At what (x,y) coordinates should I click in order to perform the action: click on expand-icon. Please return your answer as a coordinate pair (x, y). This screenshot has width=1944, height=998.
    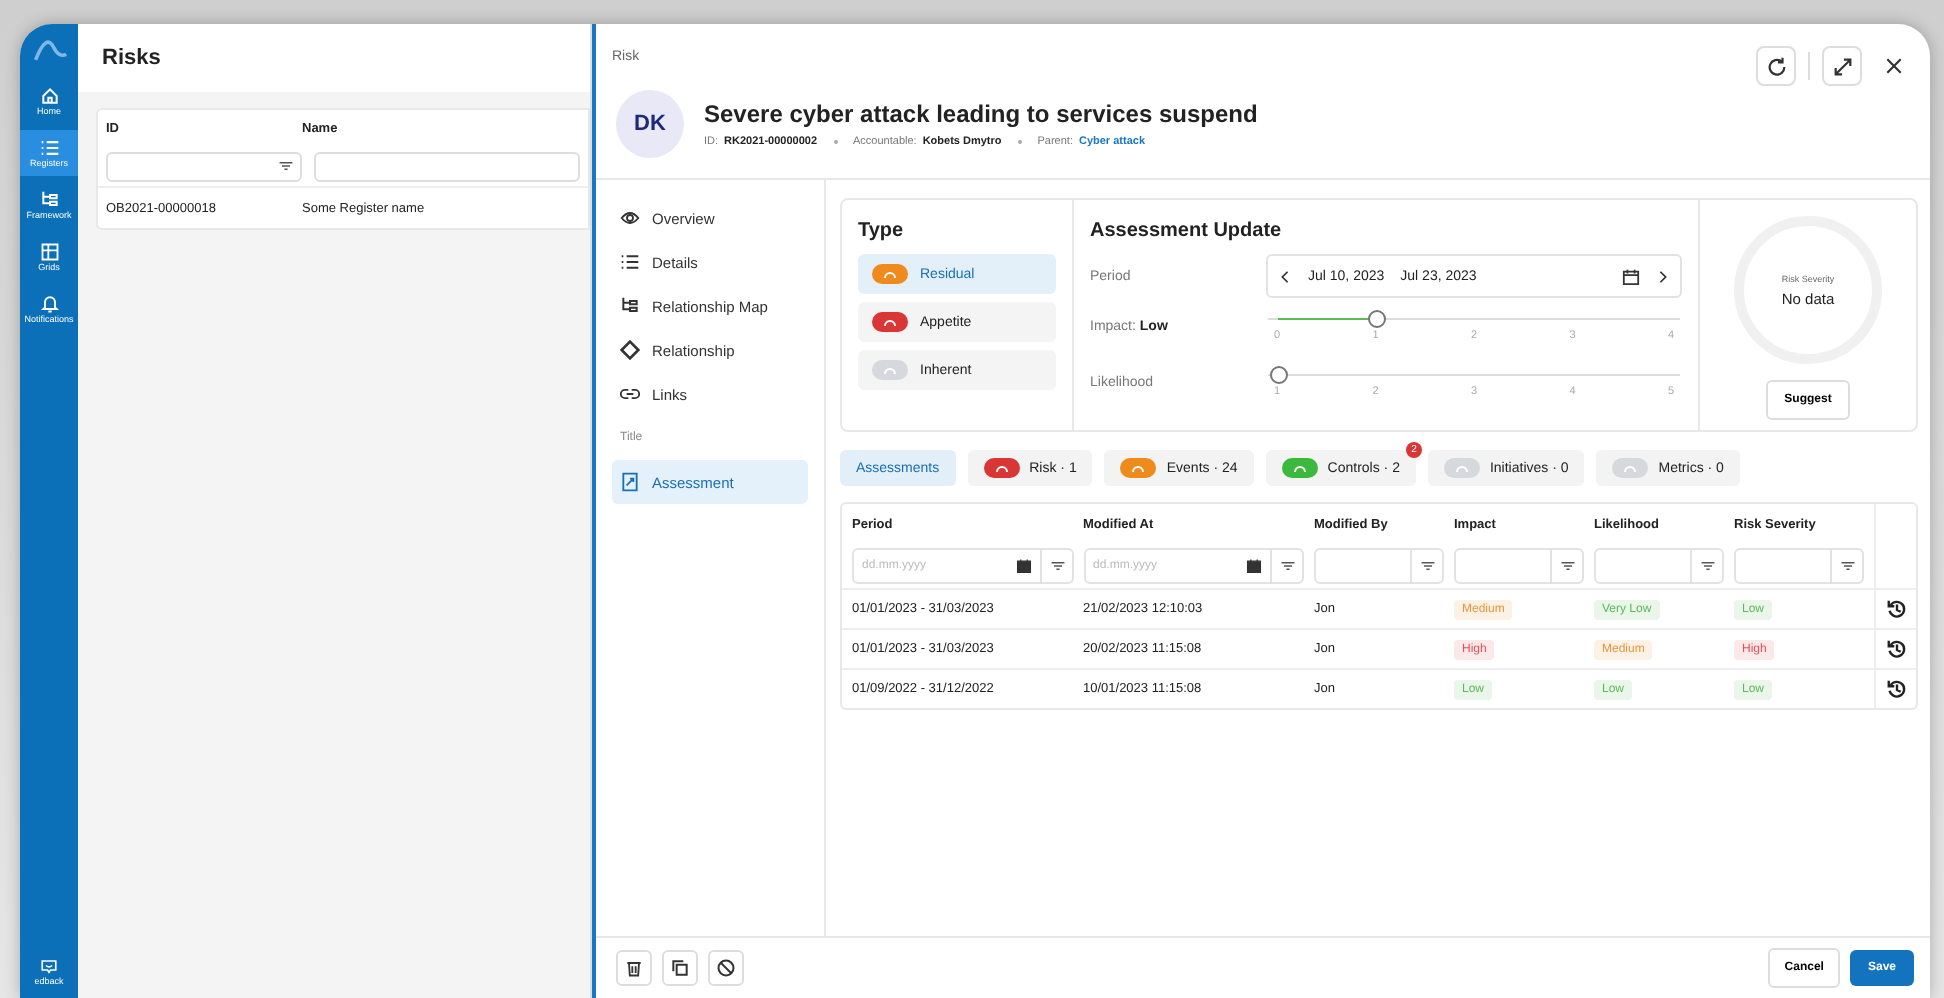
    Looking at the image, I should click on (1842, 66).